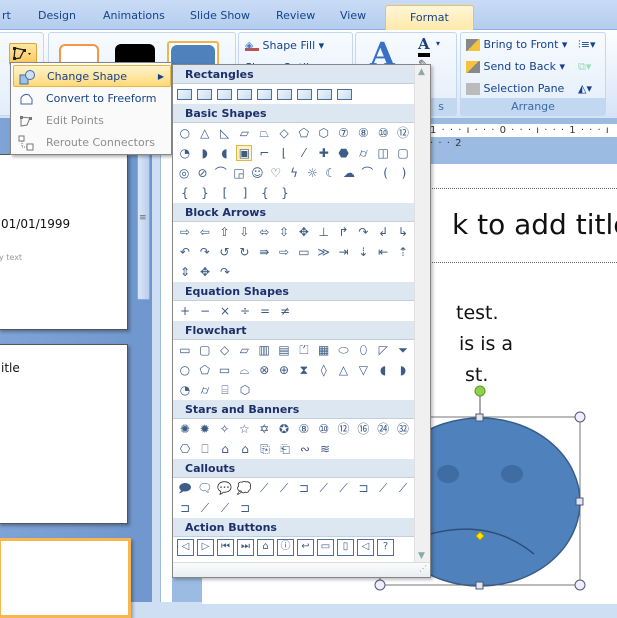  I want to click on shape-option-icon: ◎, so click(184, 173).